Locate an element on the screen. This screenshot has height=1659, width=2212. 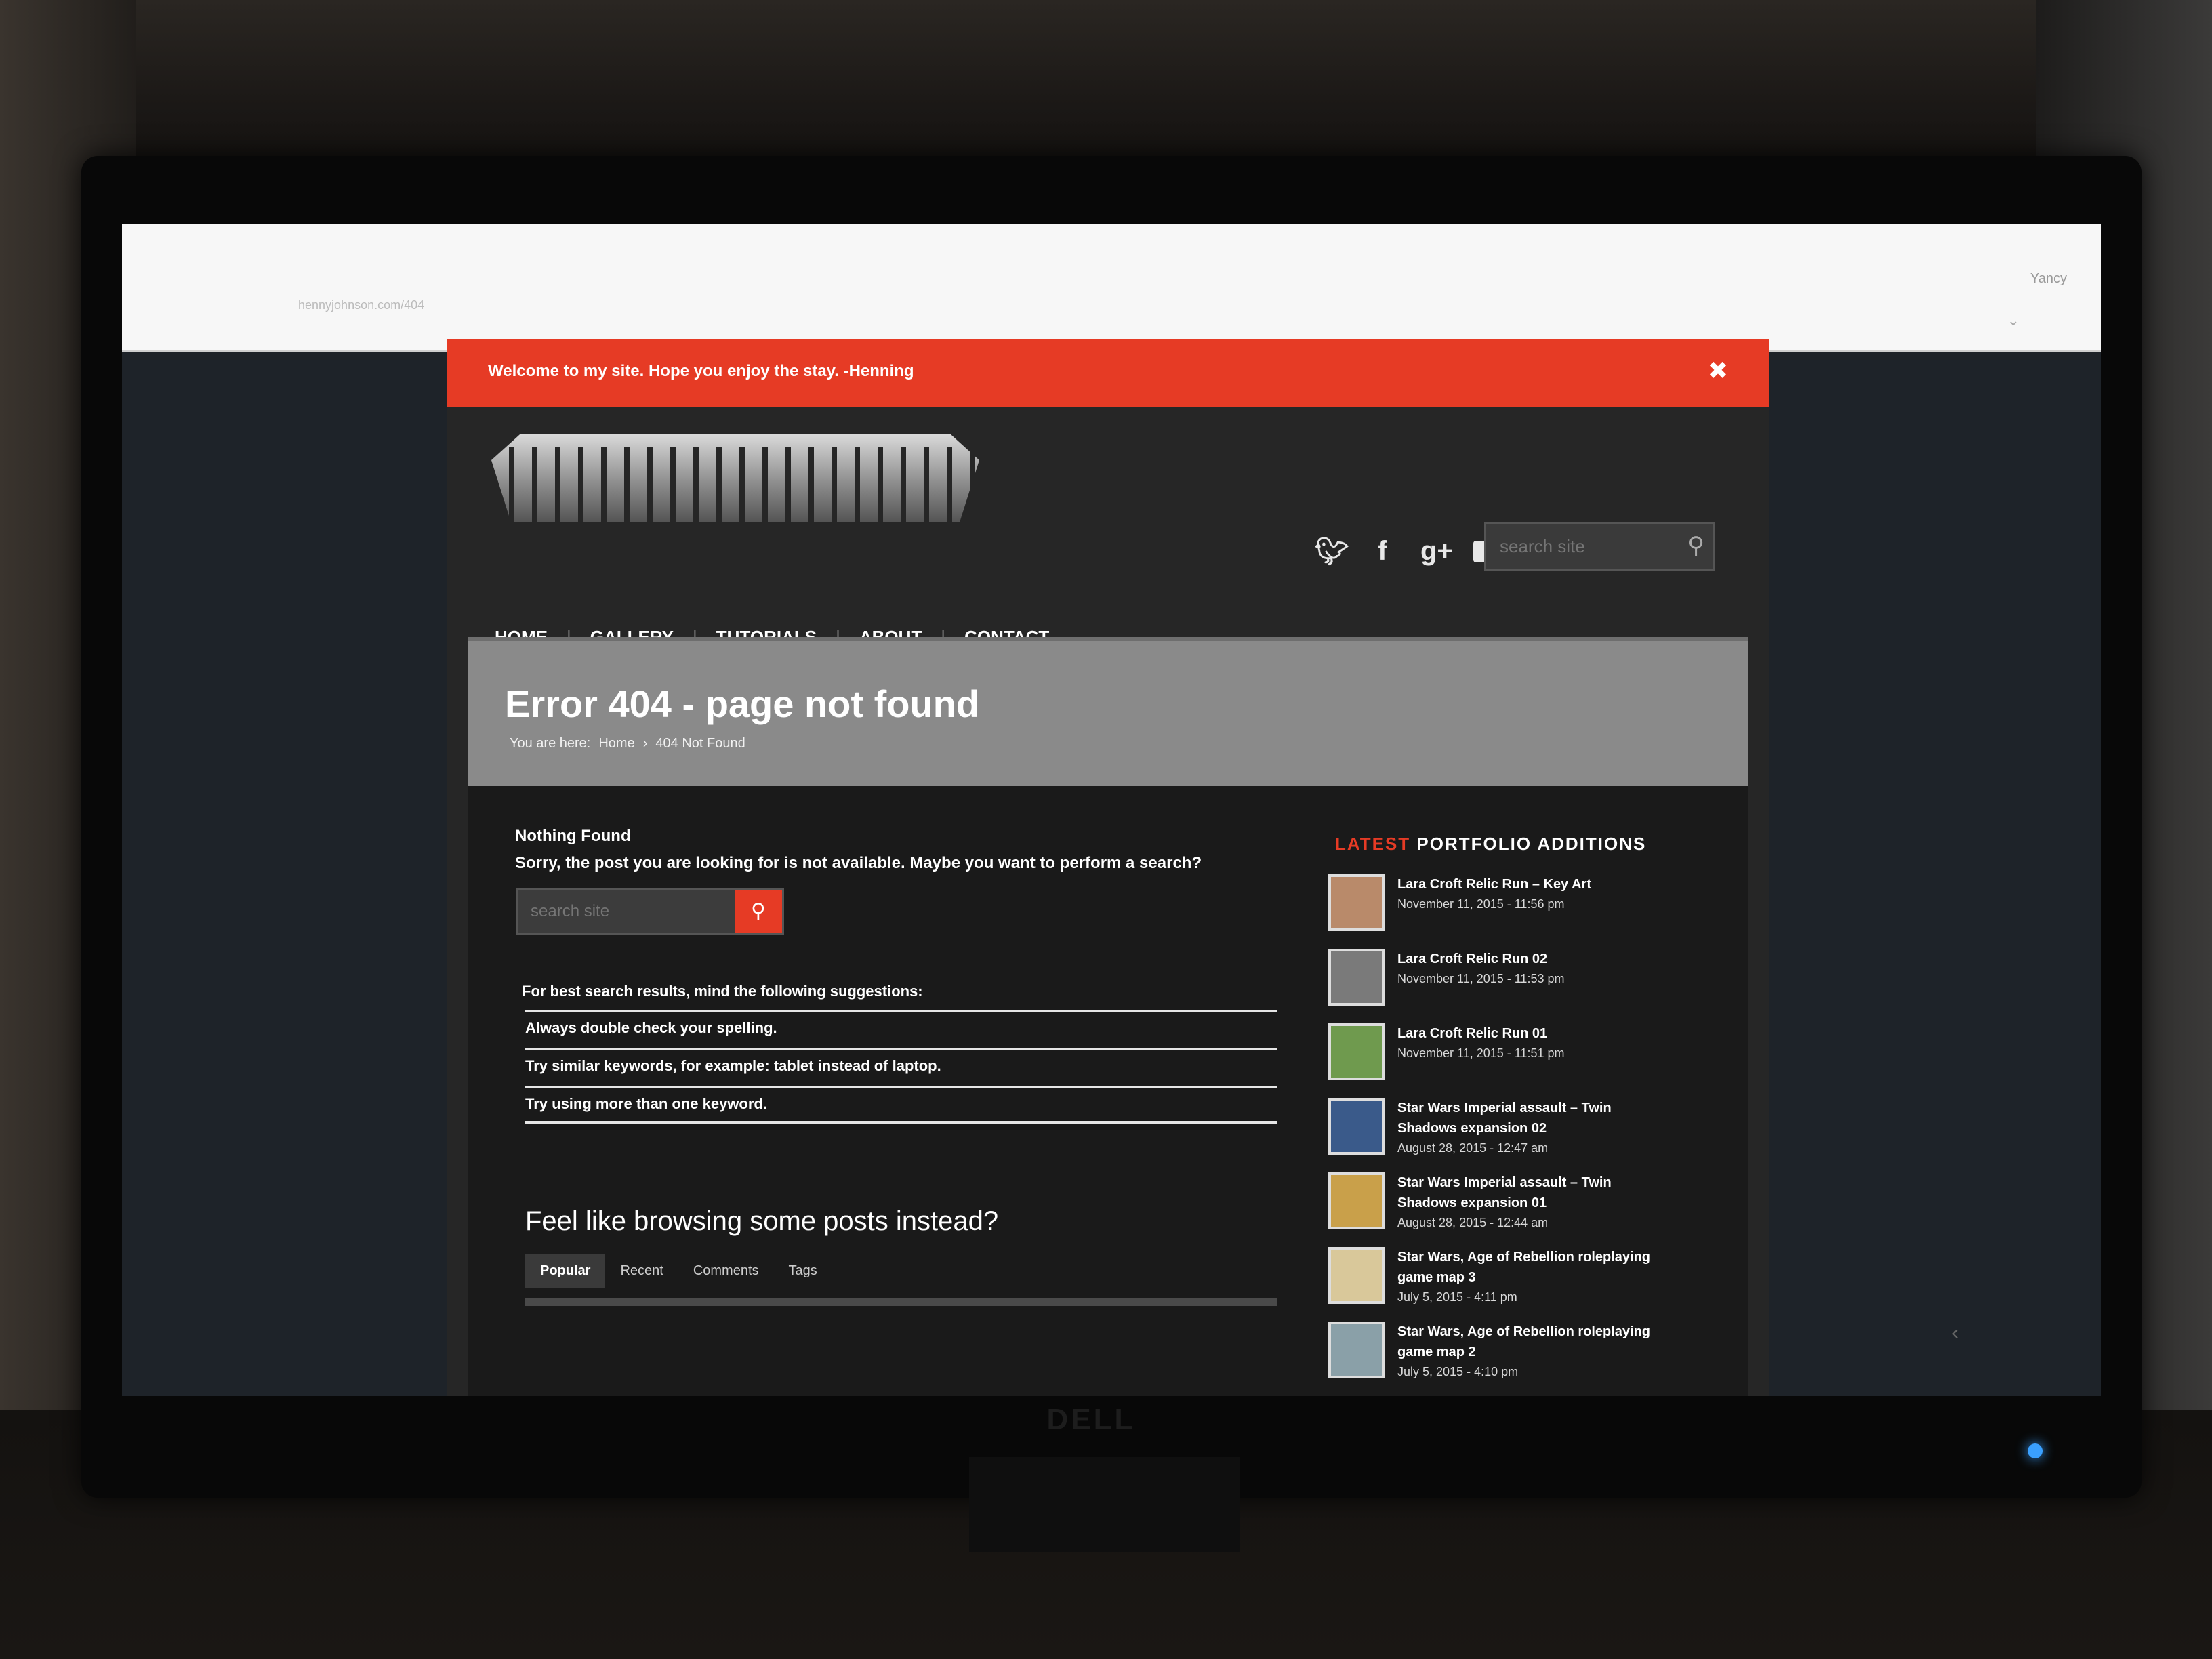
background-wall is located at coordinates (1106, 88).